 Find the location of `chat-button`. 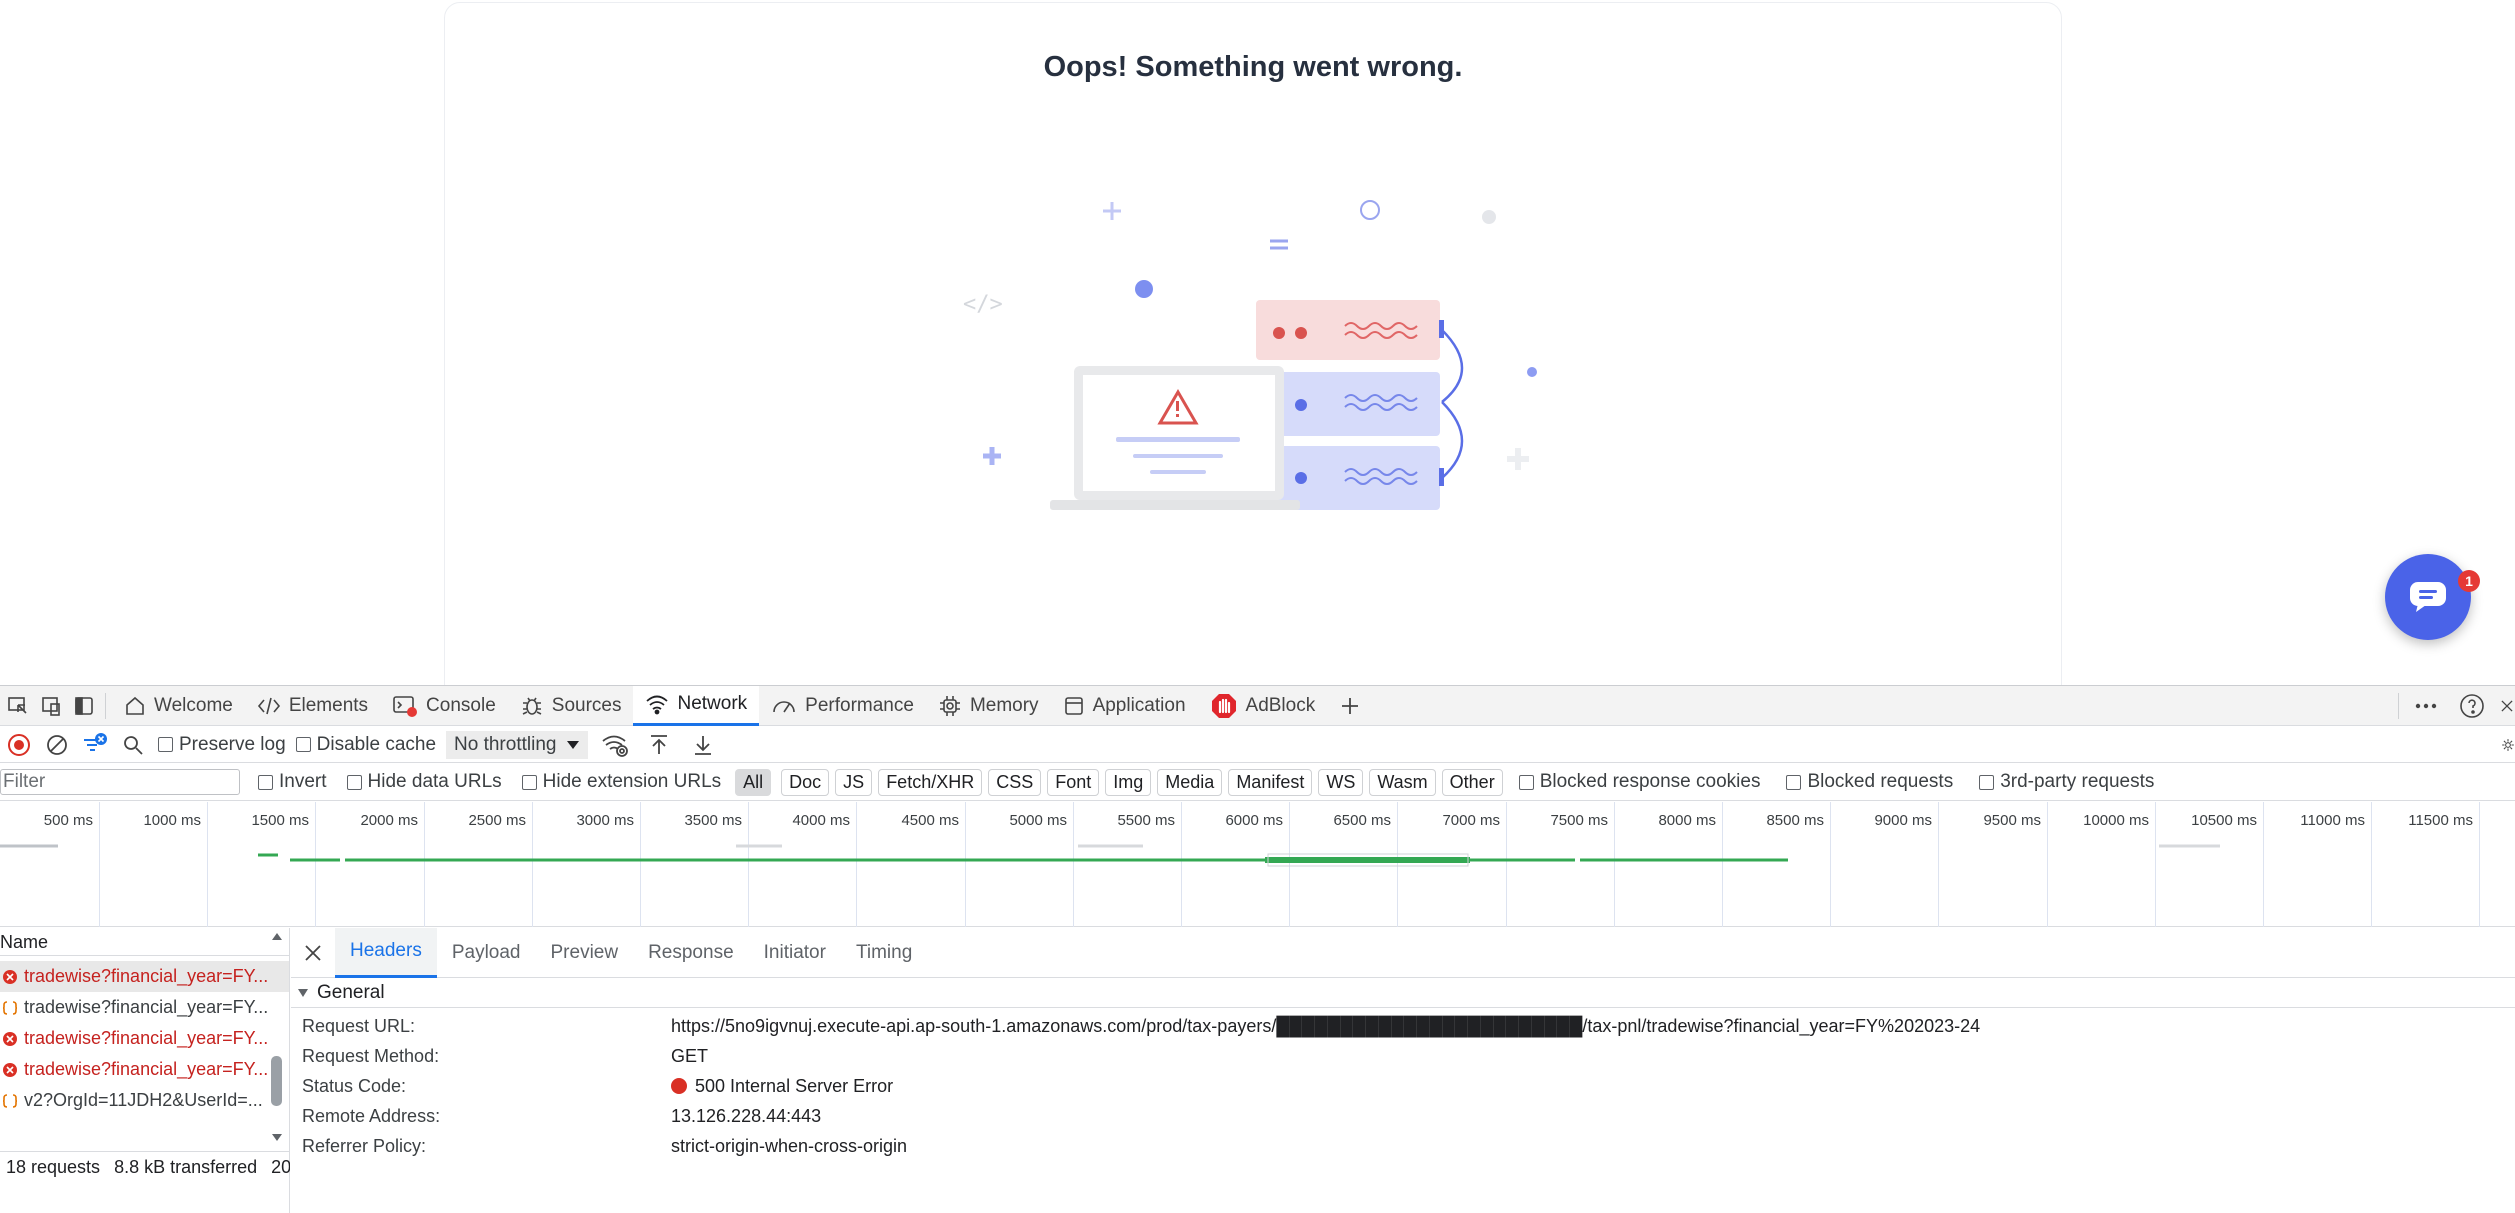

chat-button is located at coordinates (2428, 597).